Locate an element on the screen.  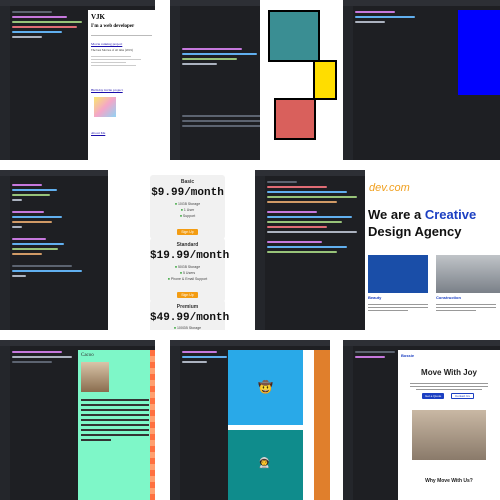
coral-box is located at coordinates (295, 119).